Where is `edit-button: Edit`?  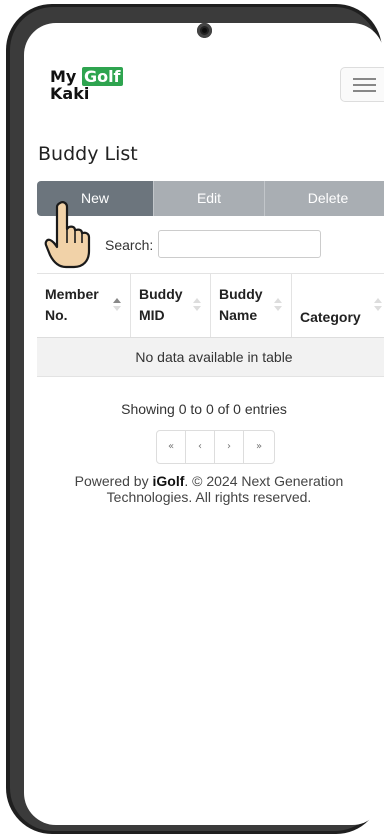 edit-button: Edit is located at coordinates (208, 198).